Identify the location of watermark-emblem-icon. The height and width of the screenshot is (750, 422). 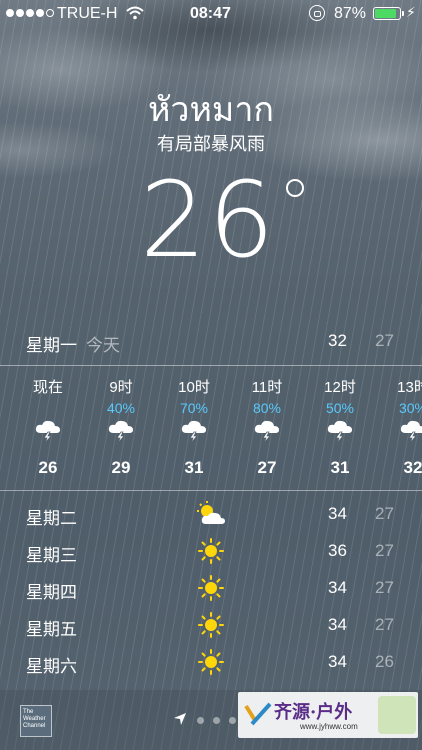
(397, 715).